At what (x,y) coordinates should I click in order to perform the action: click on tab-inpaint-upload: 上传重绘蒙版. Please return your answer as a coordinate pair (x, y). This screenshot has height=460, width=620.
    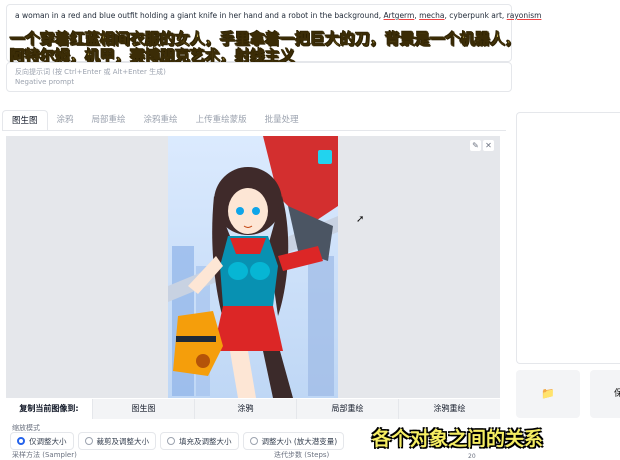
    Looking at the image, I should click on (221, 120).